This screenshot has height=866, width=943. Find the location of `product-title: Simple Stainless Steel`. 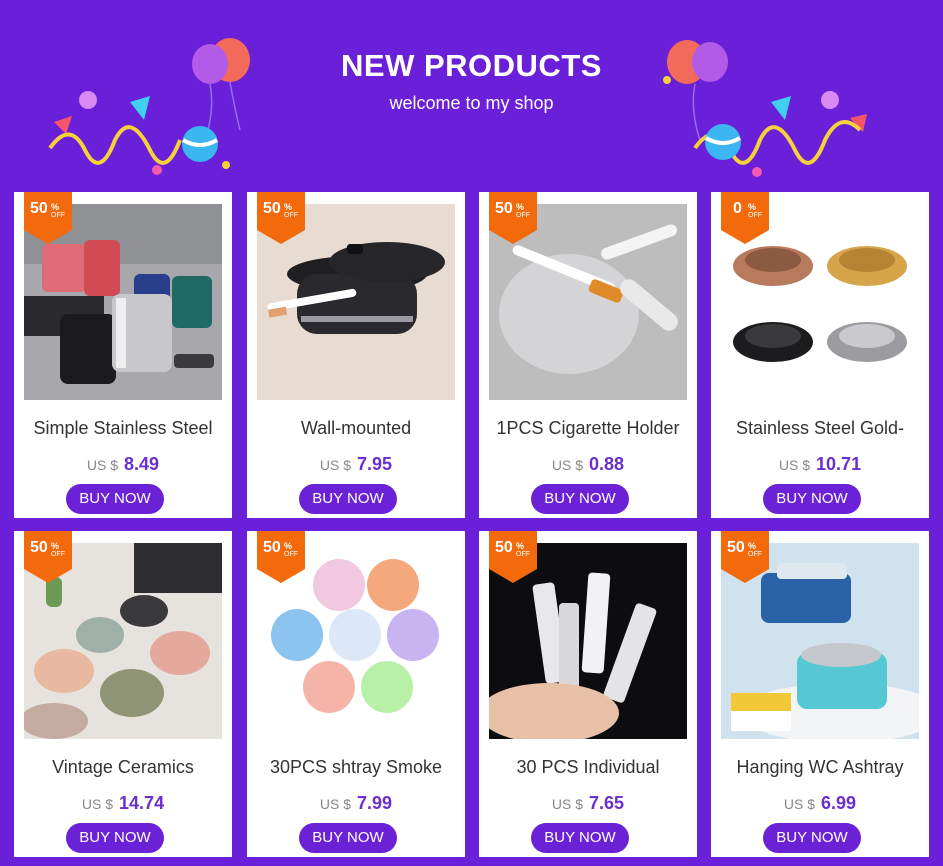

product-title: Simple Stainless Steel is located at coordinates (123, 428).